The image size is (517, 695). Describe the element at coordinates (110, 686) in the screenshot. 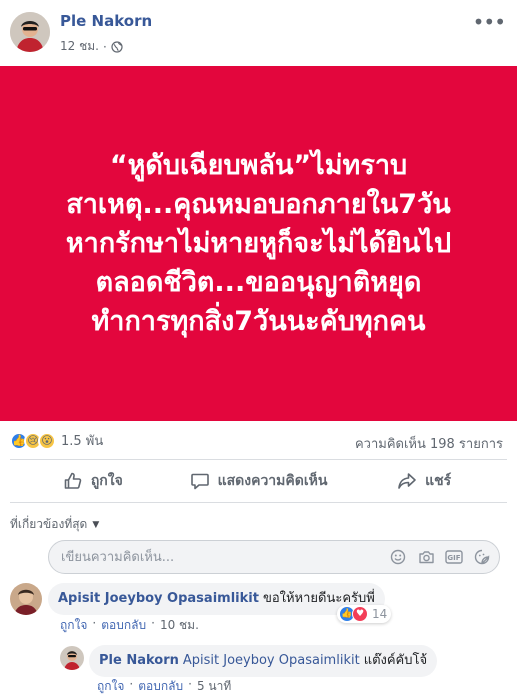

I see `reply-like-link: ถูกใจ` at that location.